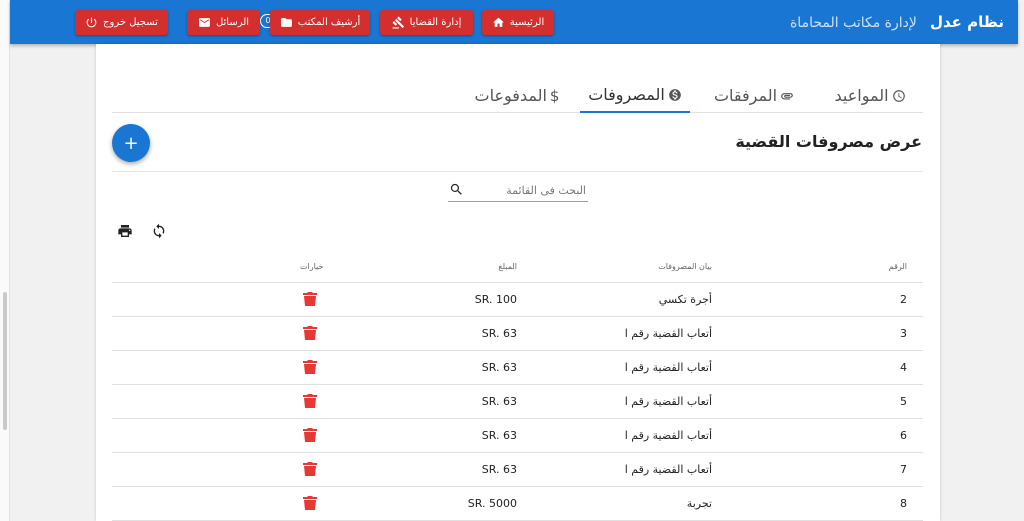  I want to click on row-number: 3, so click(903, 333).